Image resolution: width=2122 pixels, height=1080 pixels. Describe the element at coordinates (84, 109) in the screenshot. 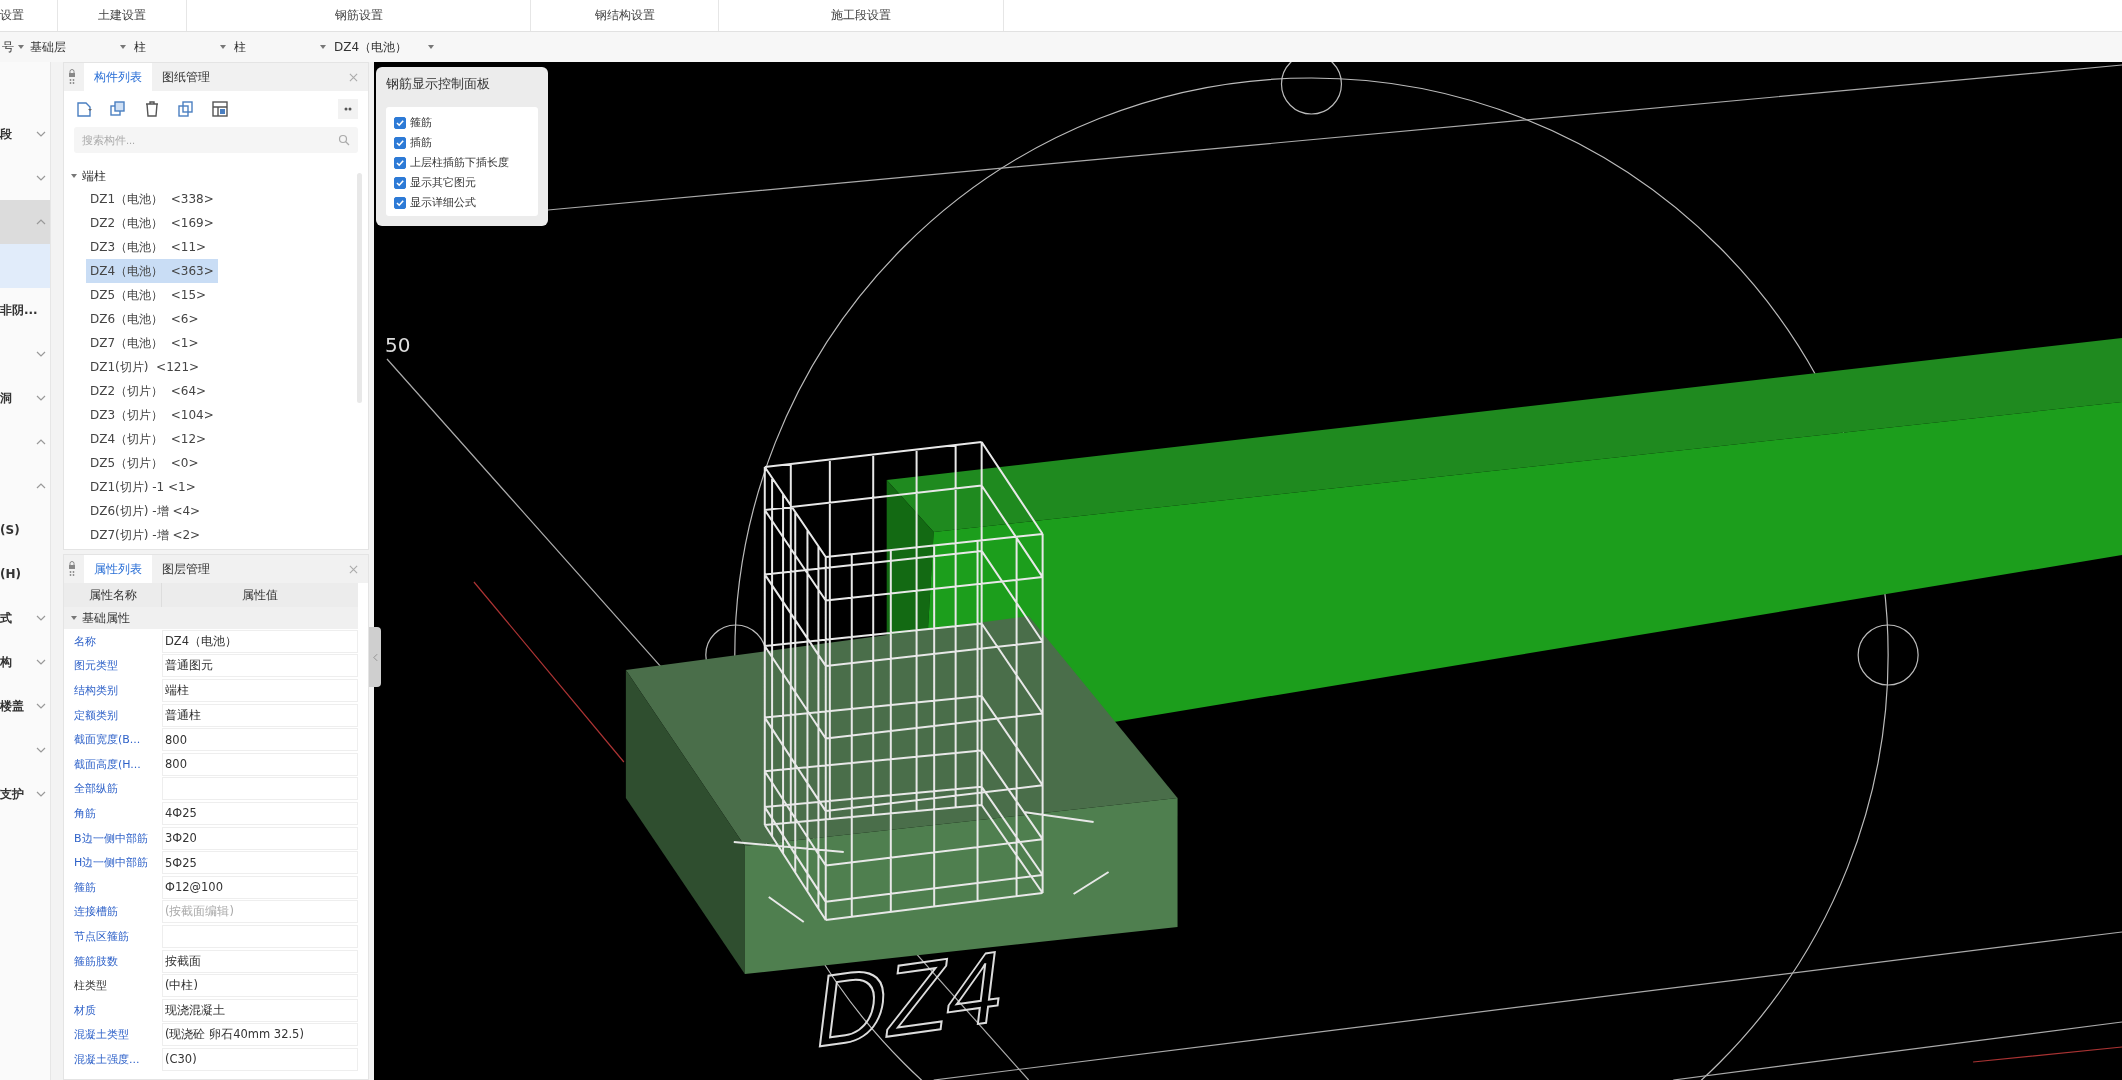

I see `new-file-icon` at that location.